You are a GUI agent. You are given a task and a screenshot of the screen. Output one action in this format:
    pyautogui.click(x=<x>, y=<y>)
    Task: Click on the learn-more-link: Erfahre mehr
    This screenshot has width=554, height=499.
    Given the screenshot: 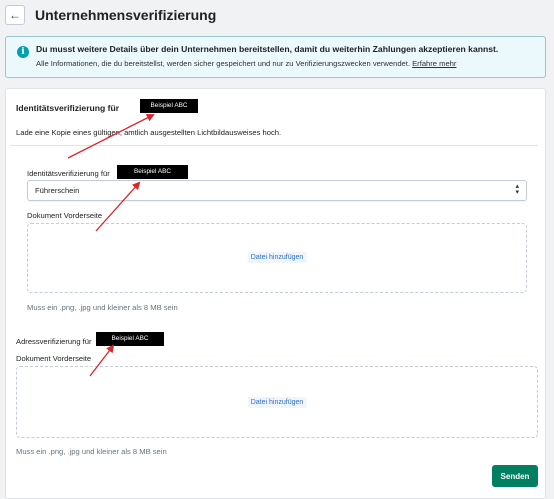 What is the action you would take?
    pyautogui.click(x=434, y=63)
    